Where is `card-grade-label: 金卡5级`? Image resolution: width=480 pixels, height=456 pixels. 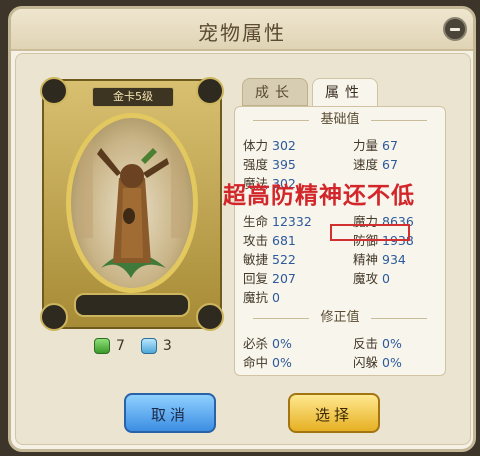
card-grade-label: 金卡5级 is located at coordinates (133, 97).